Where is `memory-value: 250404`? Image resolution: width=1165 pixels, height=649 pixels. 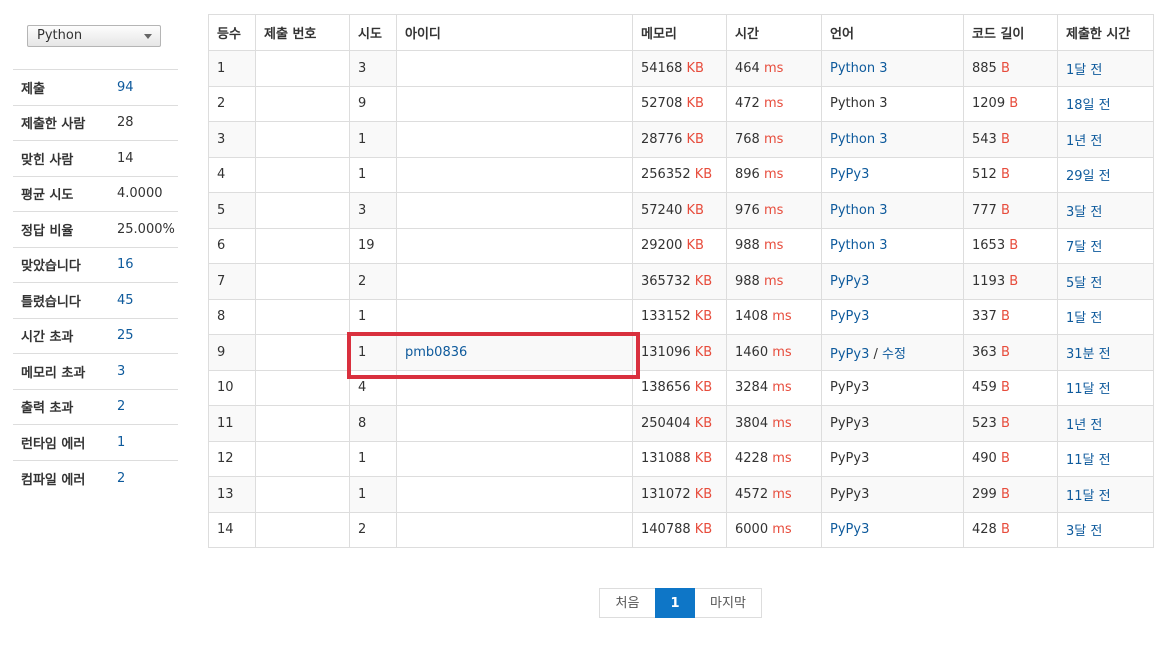 memory-value: 250404 is located at coordinates (666, 423).